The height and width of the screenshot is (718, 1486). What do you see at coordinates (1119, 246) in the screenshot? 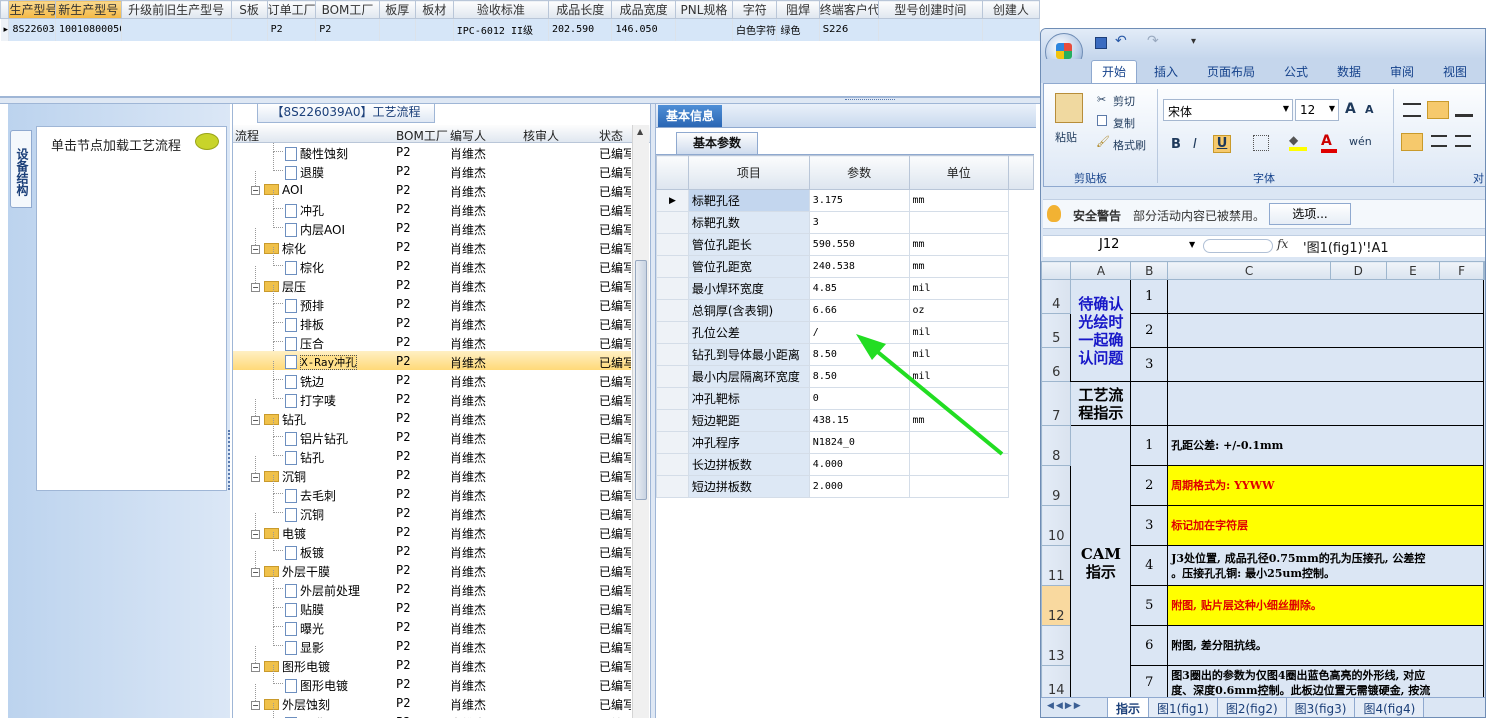
I see `name-box: J12 ▼` at bounding box center [1119, 246].